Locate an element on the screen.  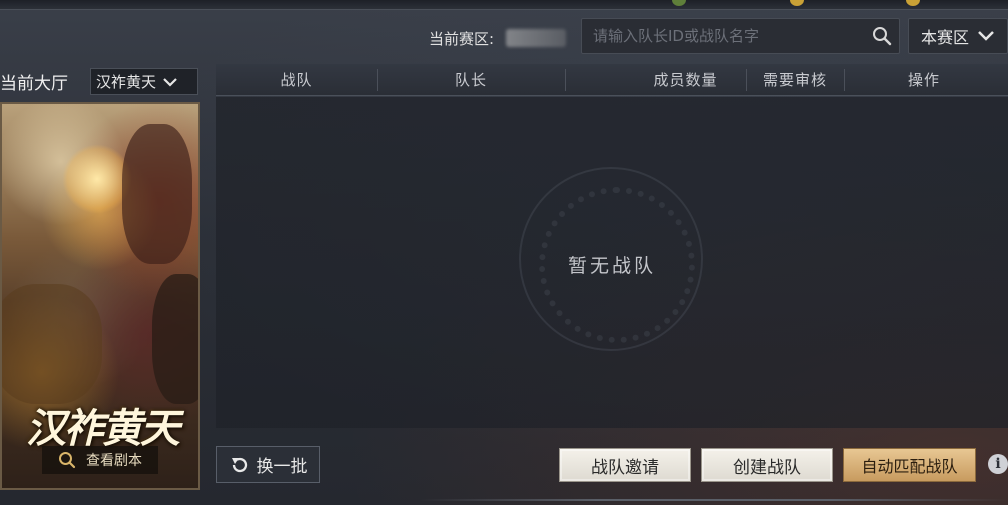
team-invite-button: 战队邀请 is located at coordinates (625, 465).